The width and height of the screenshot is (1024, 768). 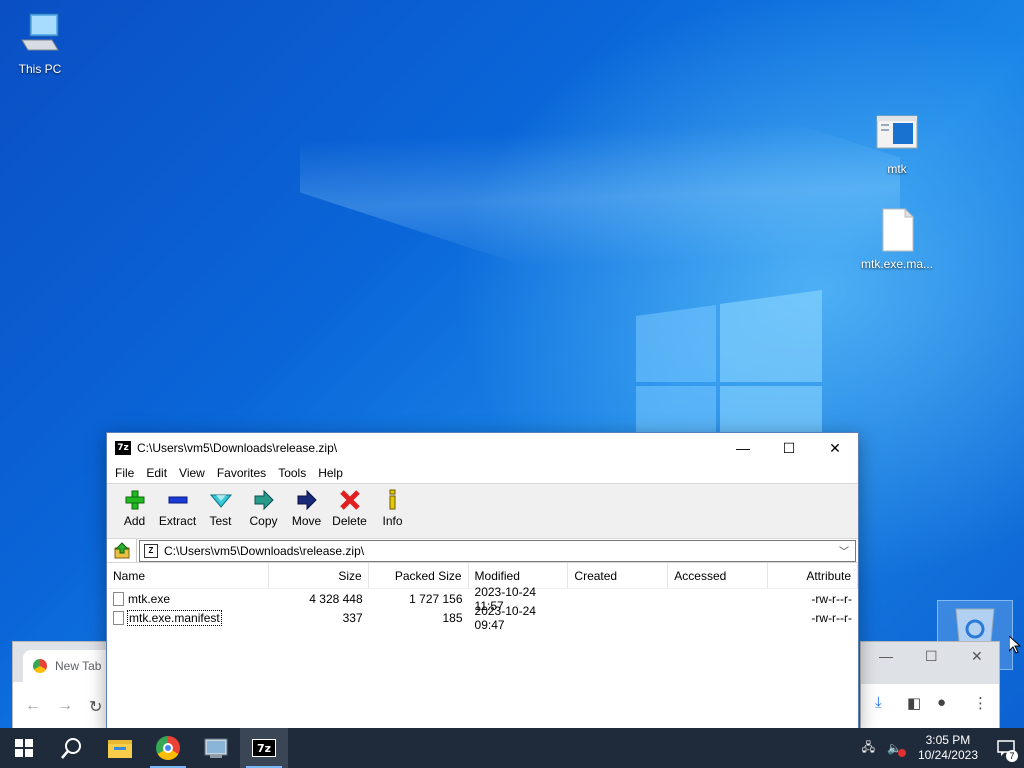 I want to click on volume-muted-icon: 🔈, so click(x=896, y=749).